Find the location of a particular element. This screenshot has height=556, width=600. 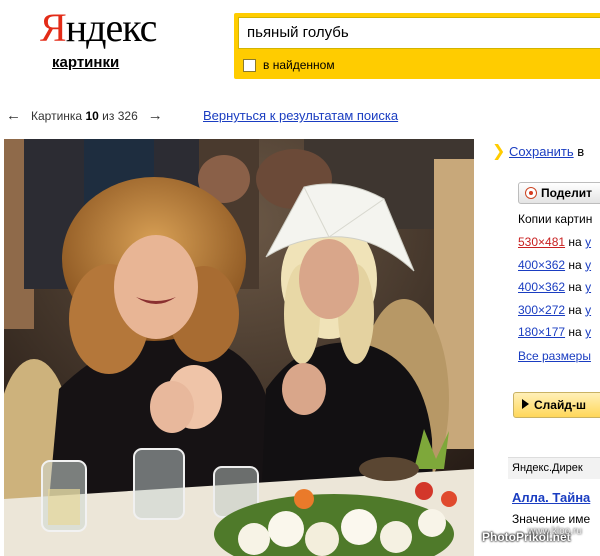

search-in-found-label: в найденном is located at coordinates (299, 65).